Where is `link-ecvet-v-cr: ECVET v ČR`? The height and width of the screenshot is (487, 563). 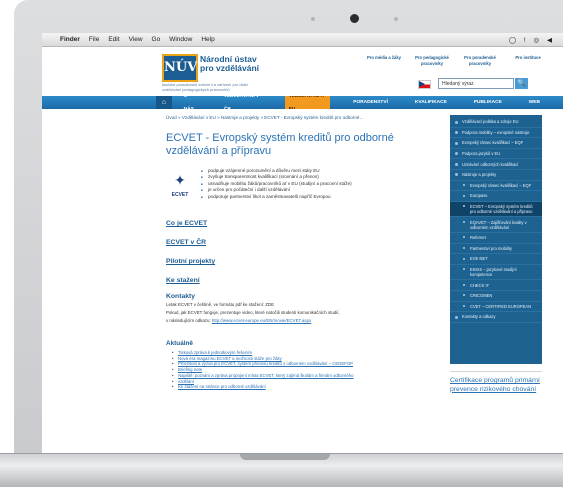
link-ecvet-v-cr: ECVET v ČR is located at coordinates (291, 242).